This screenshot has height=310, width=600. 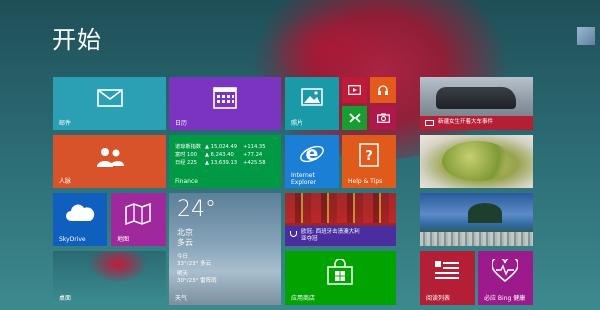 I want to click on help-icon: ?, so click(x=369, y=155).